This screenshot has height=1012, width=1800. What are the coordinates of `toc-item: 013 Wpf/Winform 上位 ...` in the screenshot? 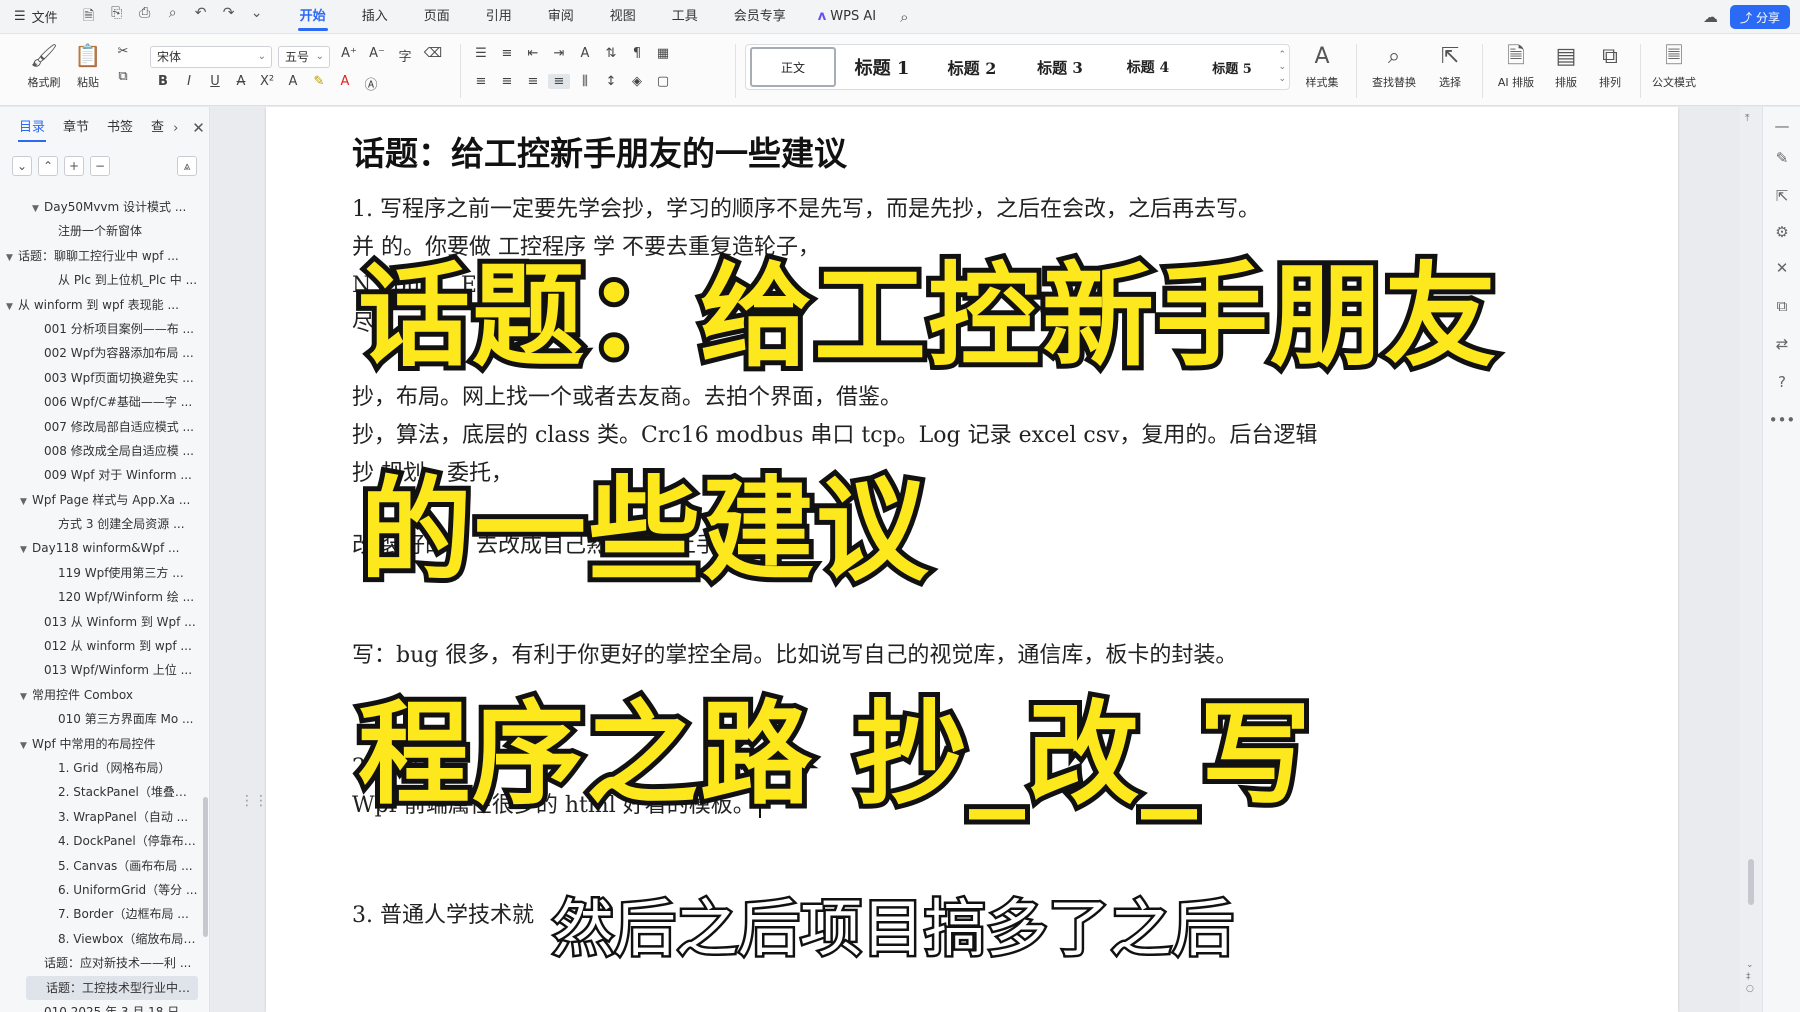 It's located at (102, 670).